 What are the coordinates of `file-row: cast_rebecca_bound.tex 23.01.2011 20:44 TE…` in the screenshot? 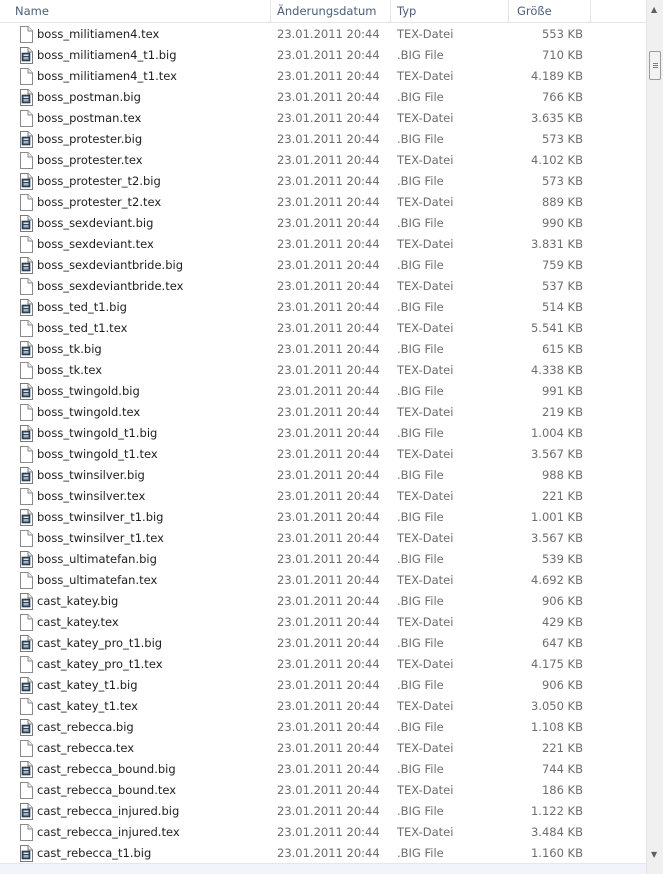 It's located at (323, 790).